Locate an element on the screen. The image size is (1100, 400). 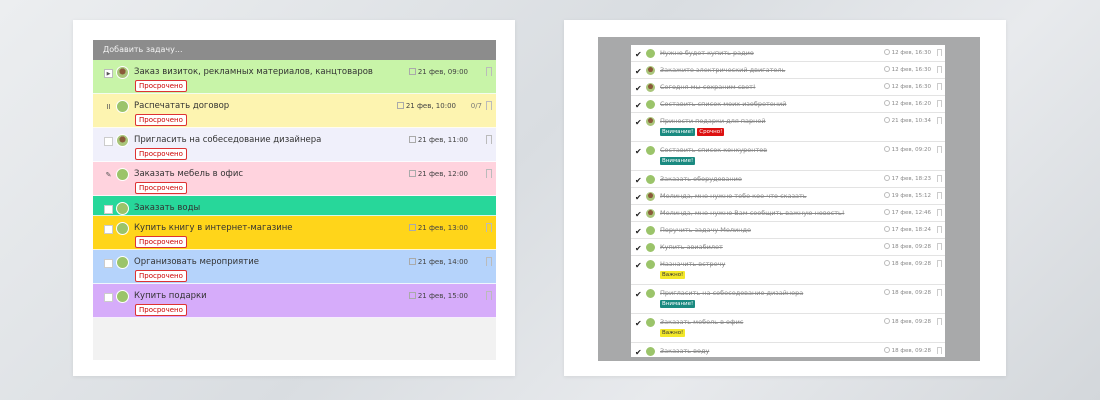
task-title: Поручить задачу Мелинде is located at coordinates (705, 230).